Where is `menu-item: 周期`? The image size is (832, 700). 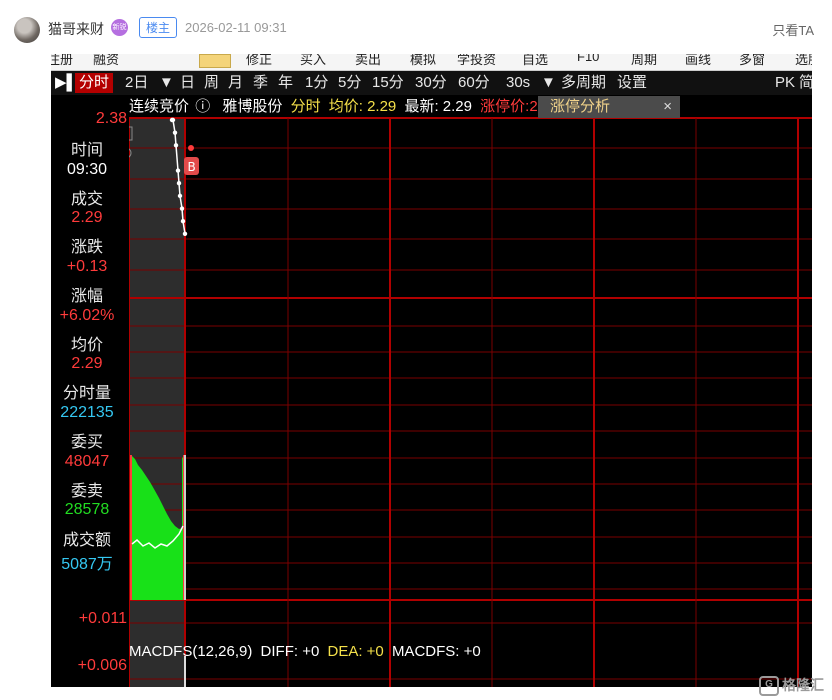
menu-item: 周期 is located at coordinates (644, 61).